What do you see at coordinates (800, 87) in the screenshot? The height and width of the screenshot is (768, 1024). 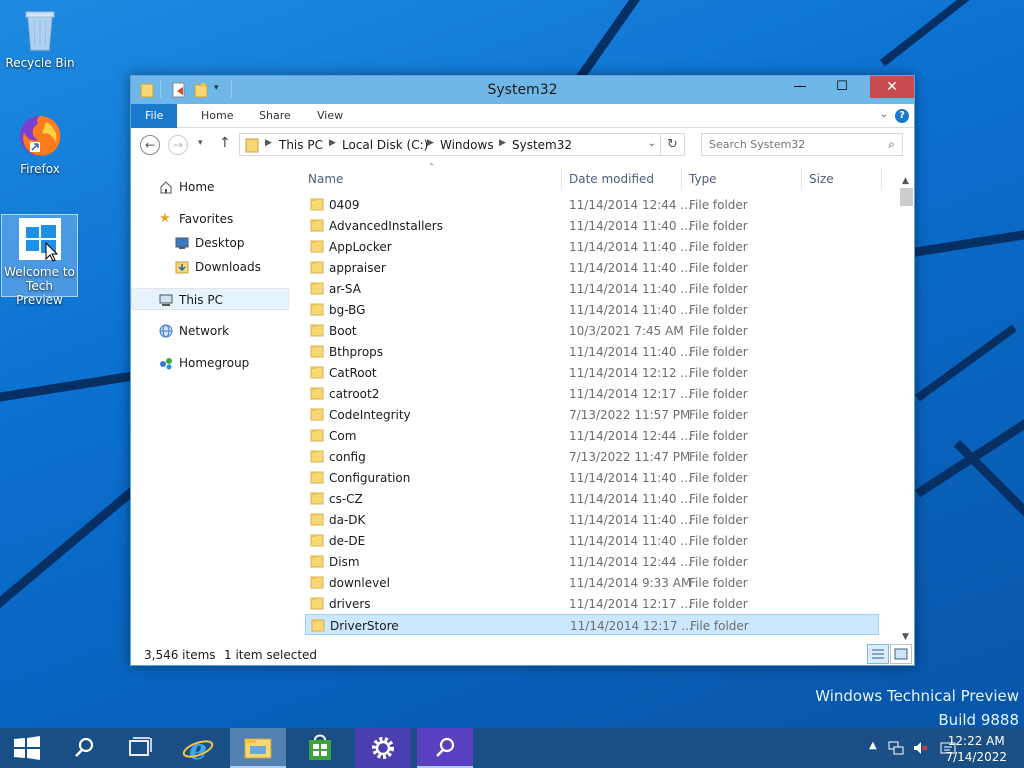 I see `minimize-button: —` at bounding box center [800, 87].